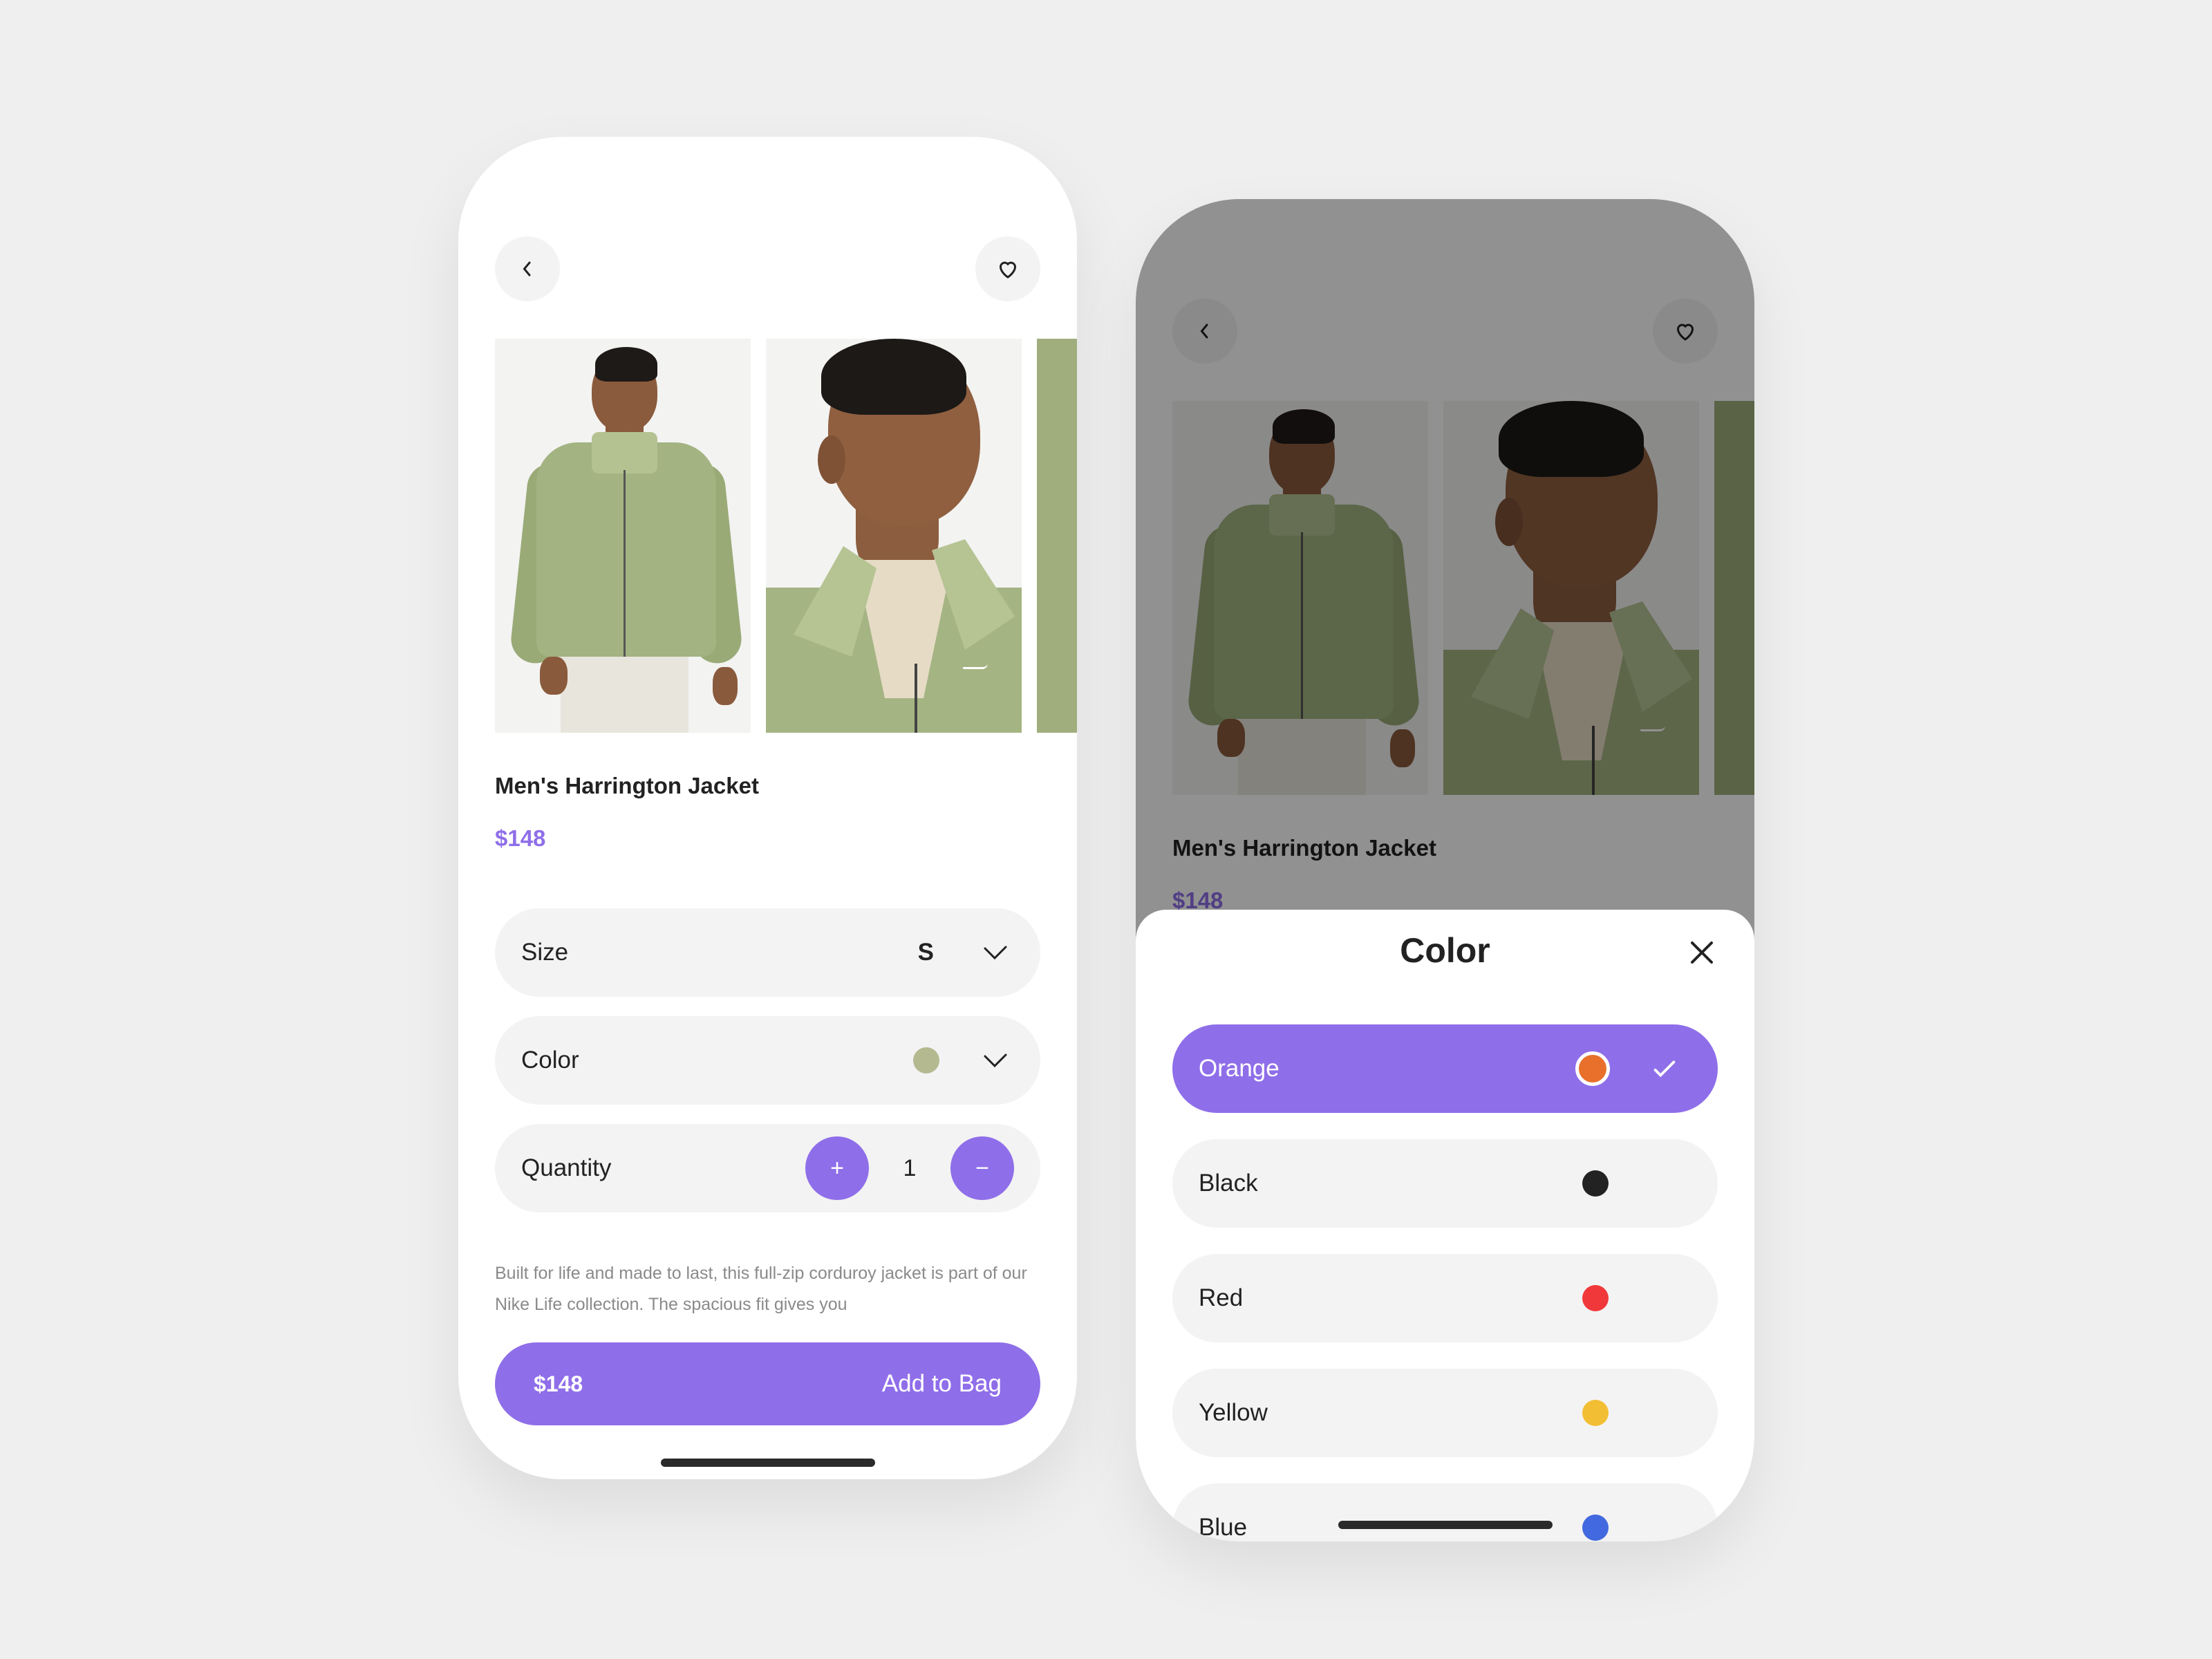  What do you see at coordinates (767, 953) in the screenshot?
I see `size-selector: Size S` at bounding box center [767, 953].